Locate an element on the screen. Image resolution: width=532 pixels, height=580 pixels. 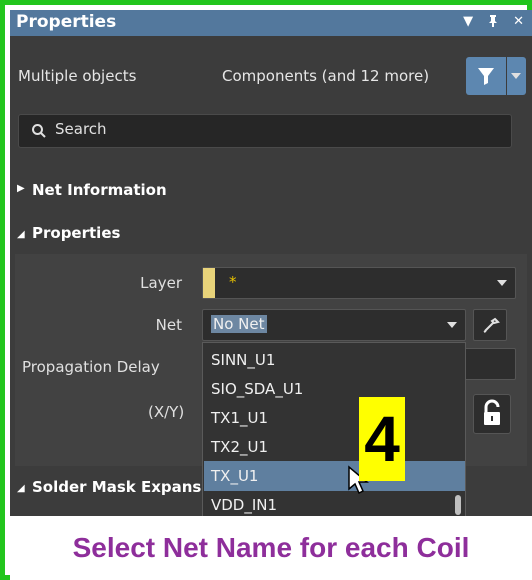
filter-button is located at coordinates (486, 76).